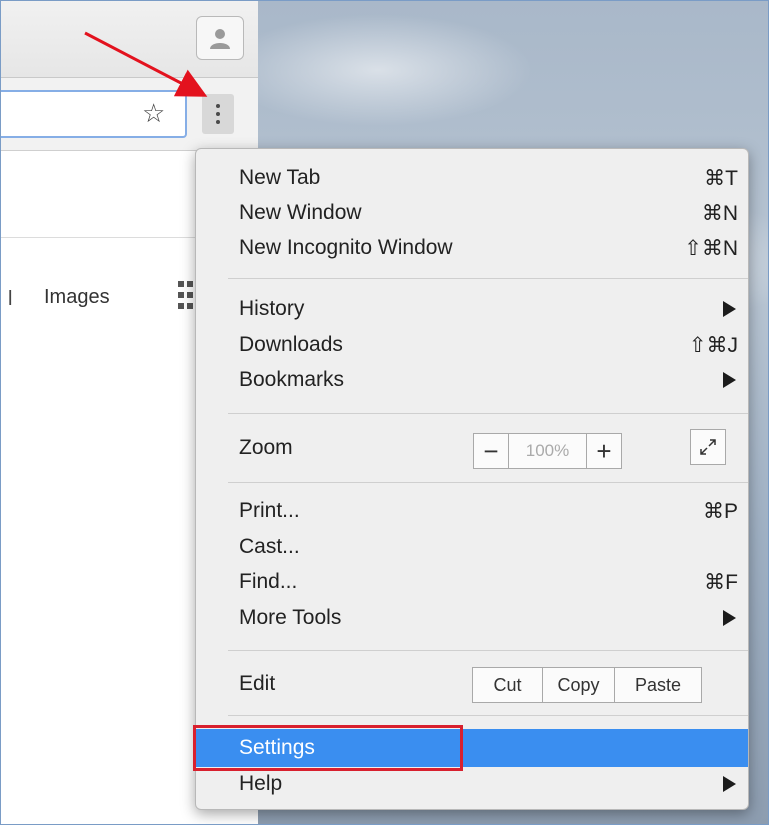 Image resolution: width=769 pixels, height=825 pixels. I want to click on page-link-partial: l, so click(10, 299).